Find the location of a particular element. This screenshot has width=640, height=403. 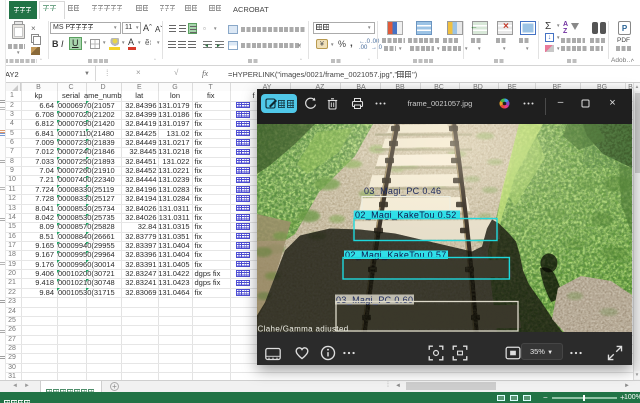

svg-text: 03_Magi_PC 0.60 is located at coordinates (374, 299).